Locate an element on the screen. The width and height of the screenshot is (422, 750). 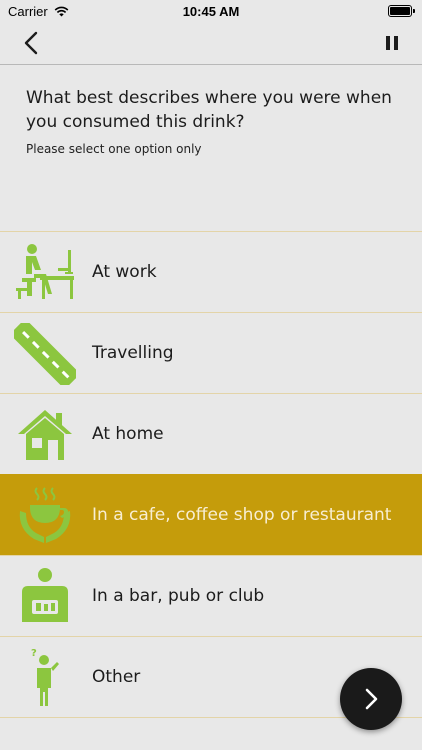
question-hint: Please select one option only is located at coordinates (114, 149).